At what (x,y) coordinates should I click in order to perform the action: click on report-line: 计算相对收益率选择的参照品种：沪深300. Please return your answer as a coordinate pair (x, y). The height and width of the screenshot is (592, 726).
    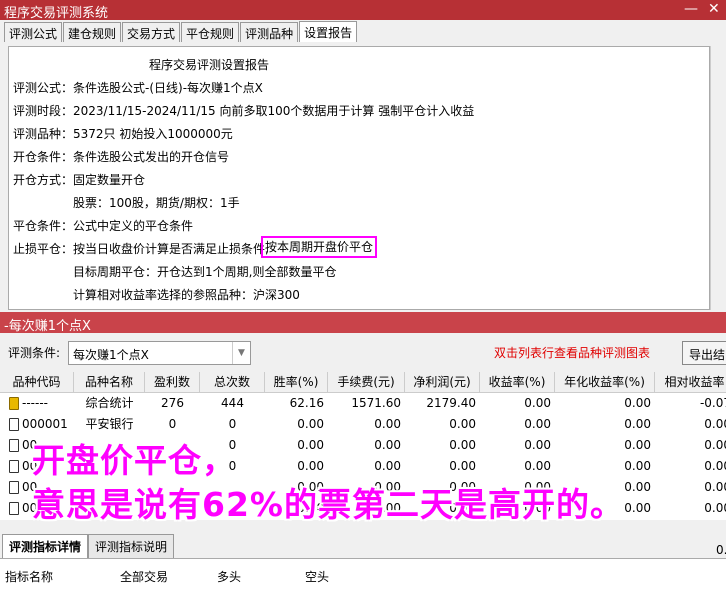
    Looking at the image, I should click on (156, 295).